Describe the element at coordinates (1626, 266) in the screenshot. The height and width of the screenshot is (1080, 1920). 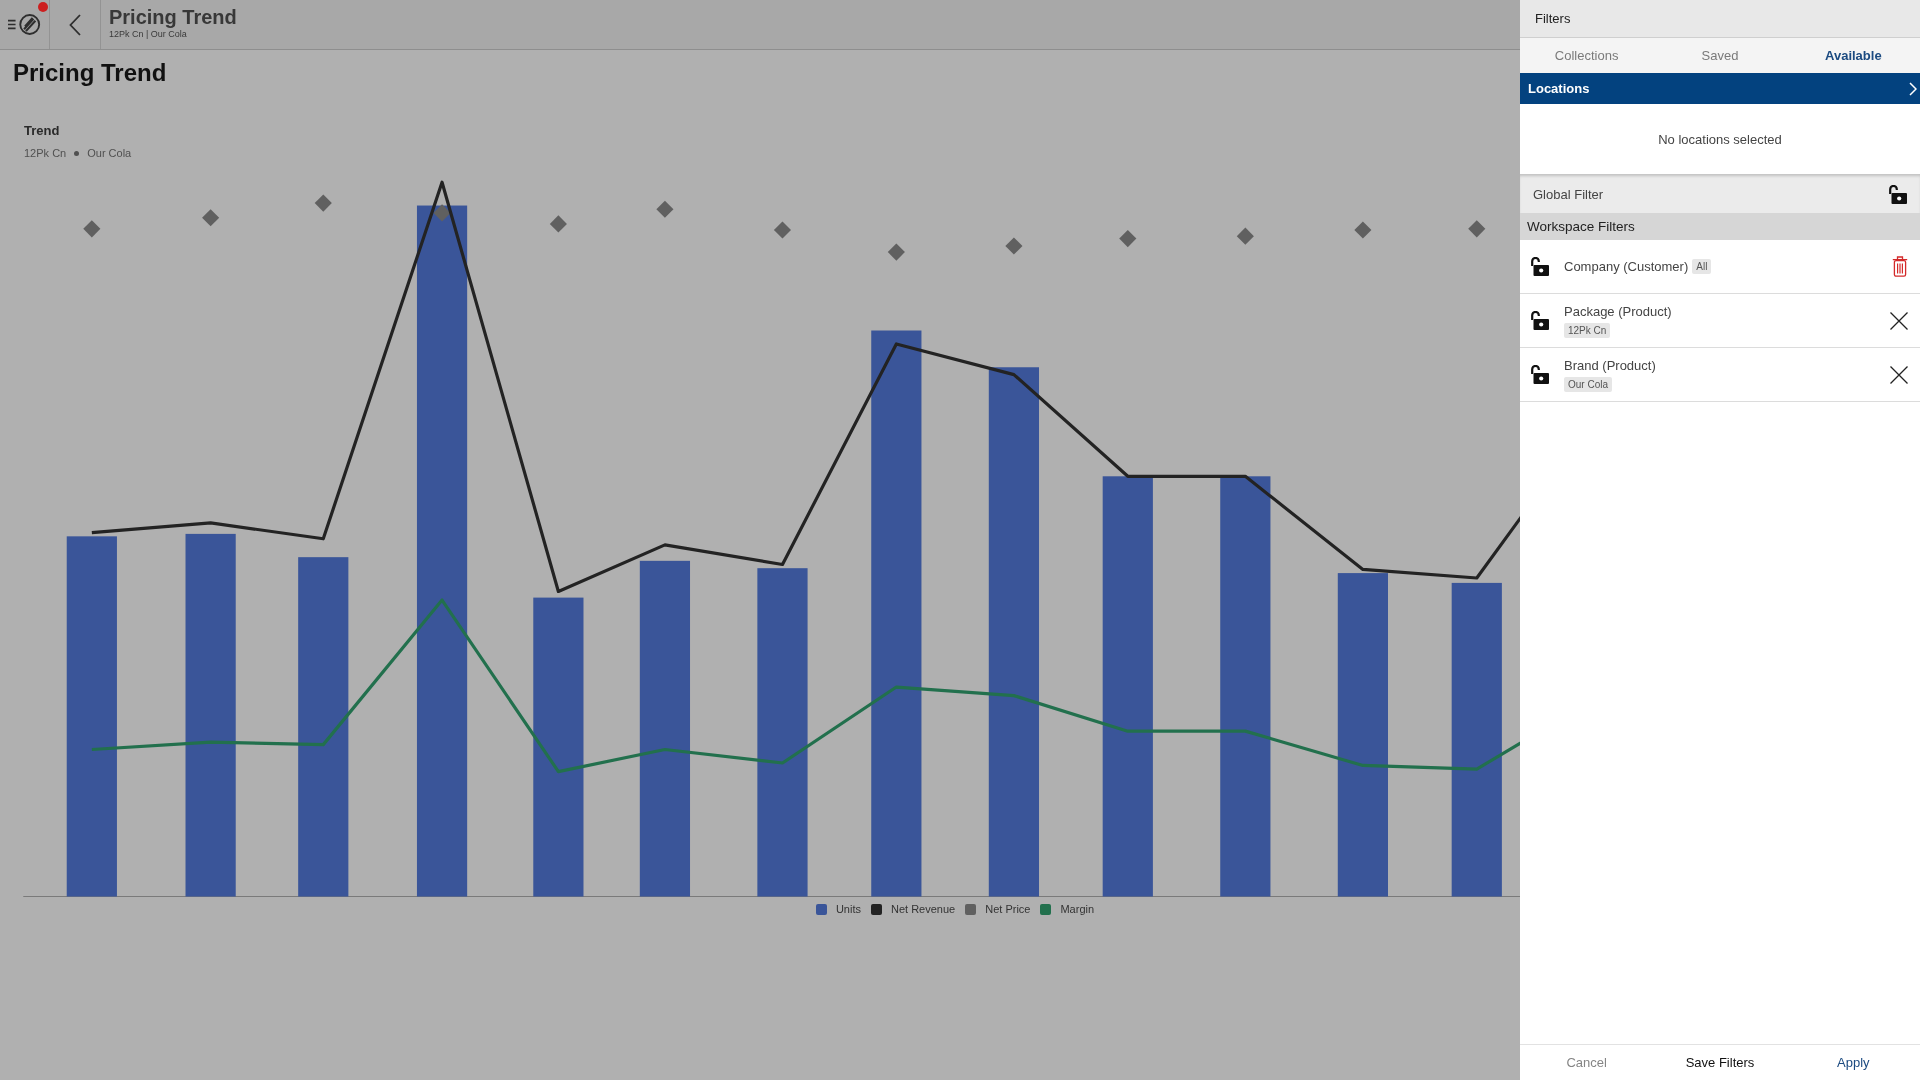
I see `filter-name: Company (Customer)` at that location.